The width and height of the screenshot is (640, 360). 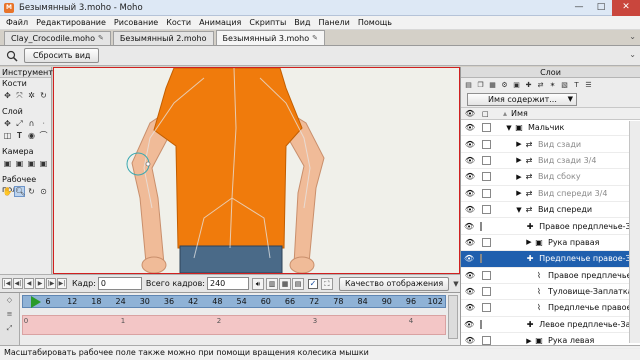 What do you see at coordinates (31, 191) in the screenshot?
I see `rotate-view-icon: ↻` at bounding box center [31, 191].